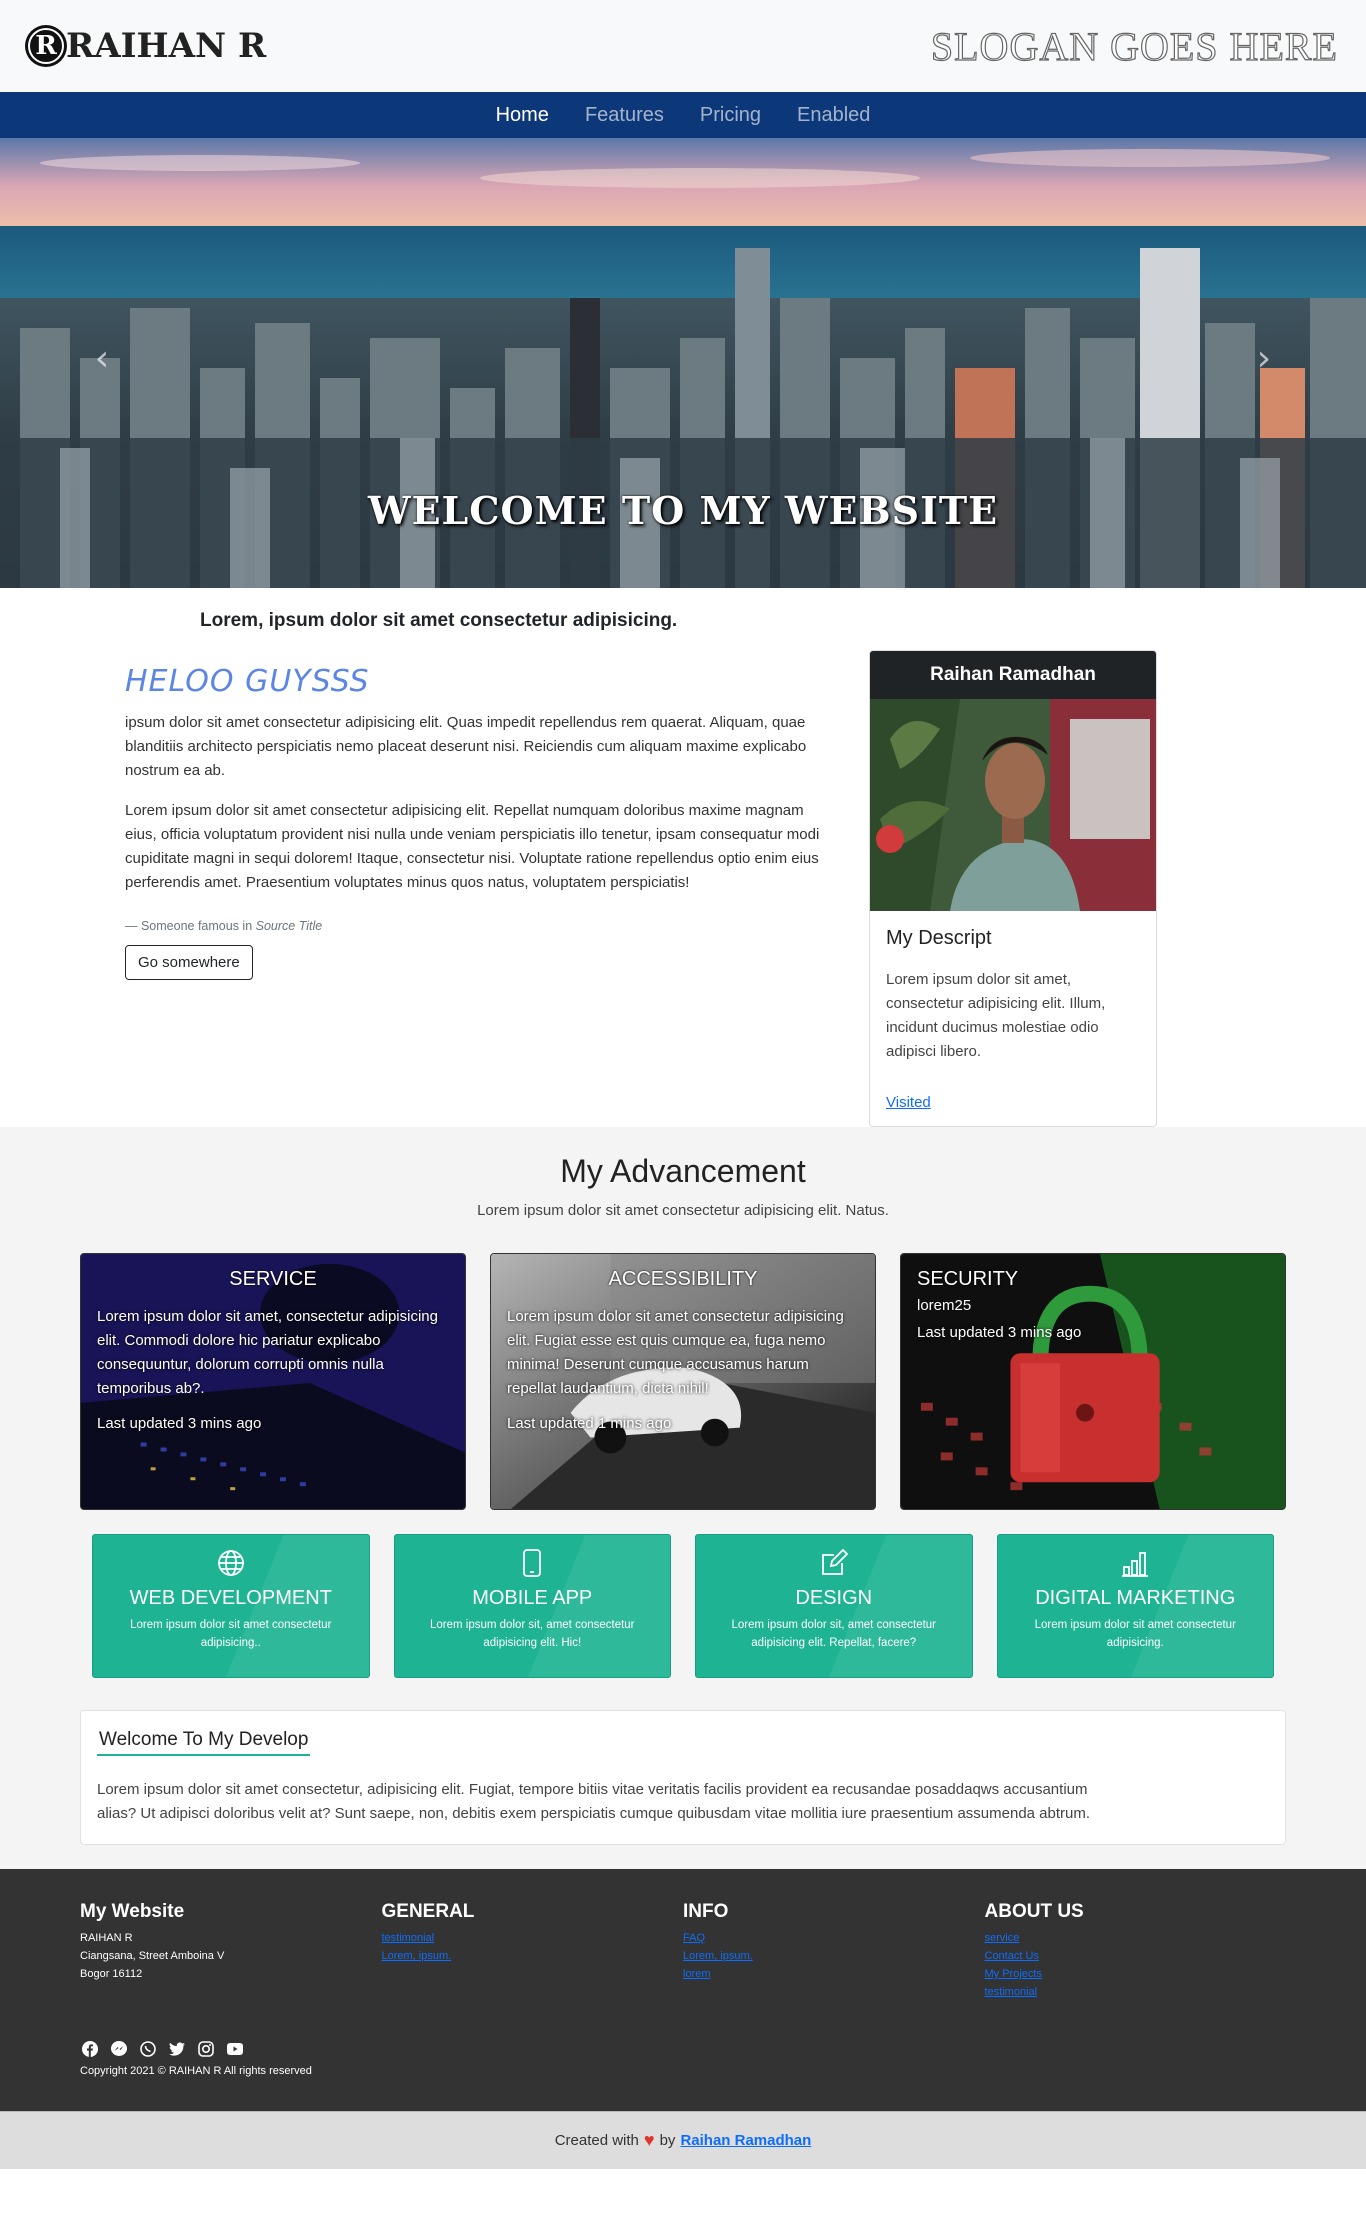 Image resolution: width=1366 pixels, height=2226 pixels. What do you see at coordinates (833, 115) in the screenshot?
I see `nav-item-enabled: Enabled` at bounding box center [833, 115].